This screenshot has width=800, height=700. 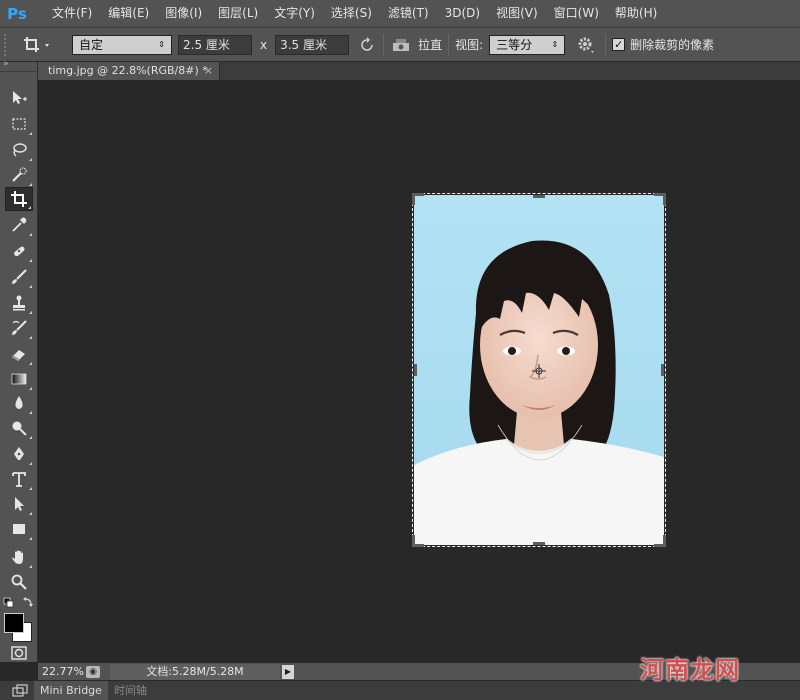 I want to click on swap-dimensions-button, so click(x=367, y=45).